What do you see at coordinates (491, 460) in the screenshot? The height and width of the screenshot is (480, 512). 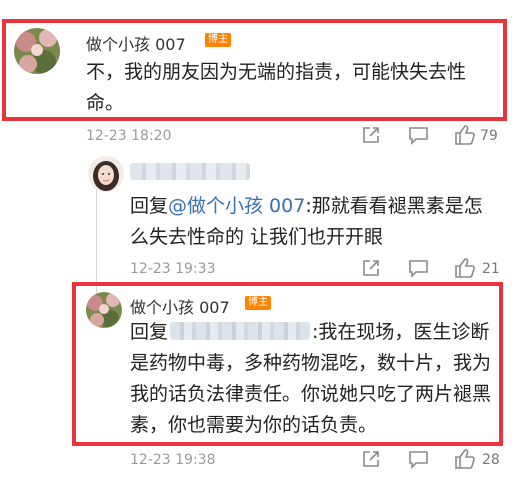 I see `like-count: 28` at bounding box center [491, 460].